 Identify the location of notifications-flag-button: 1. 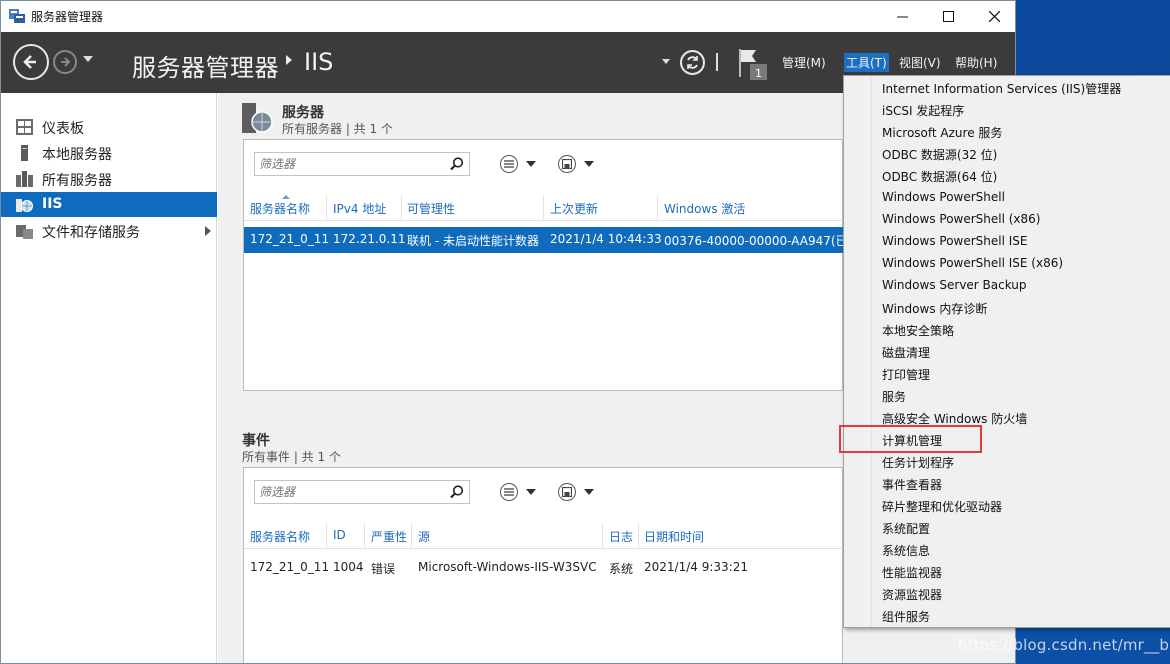
(753, 64).